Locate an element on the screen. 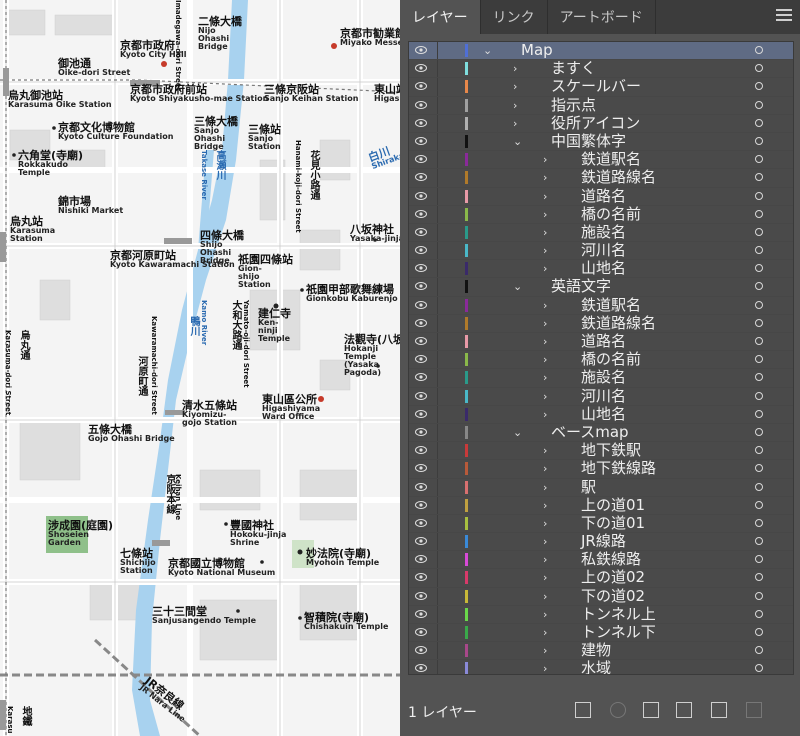 This screenshot has width=800, height=736. layer-row: › 建物 is located at coordinates (601, 651).